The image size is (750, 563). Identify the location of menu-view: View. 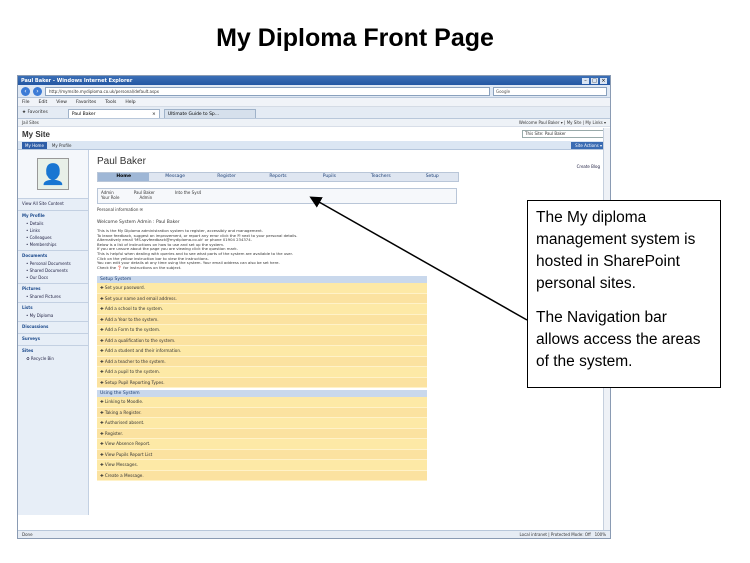
(61, 102).